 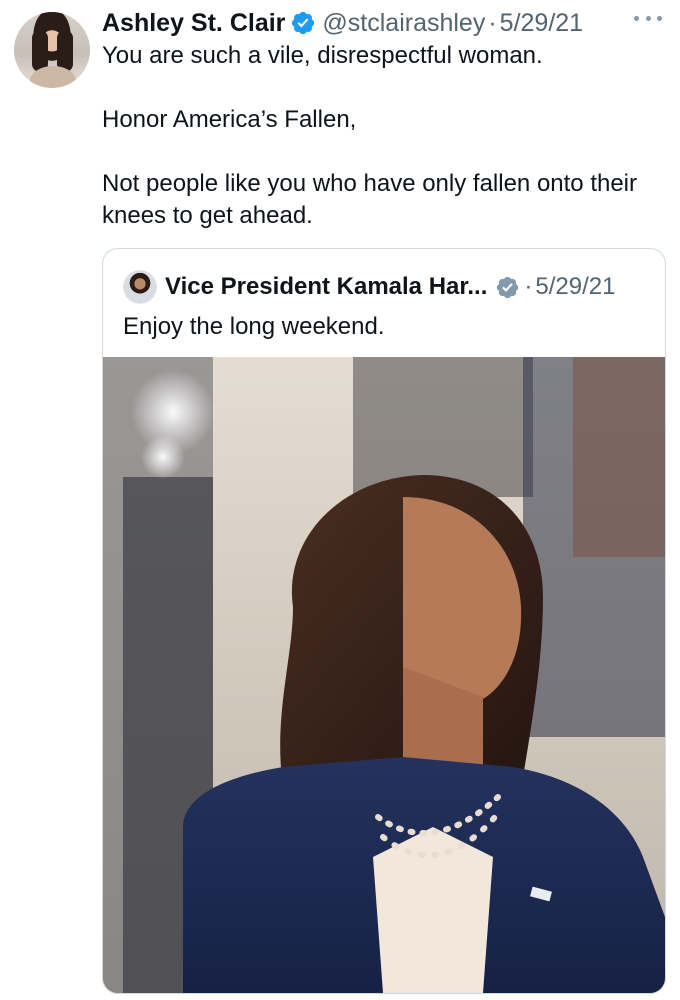 I want to click on author-avatar, so click(x=52, y=50).